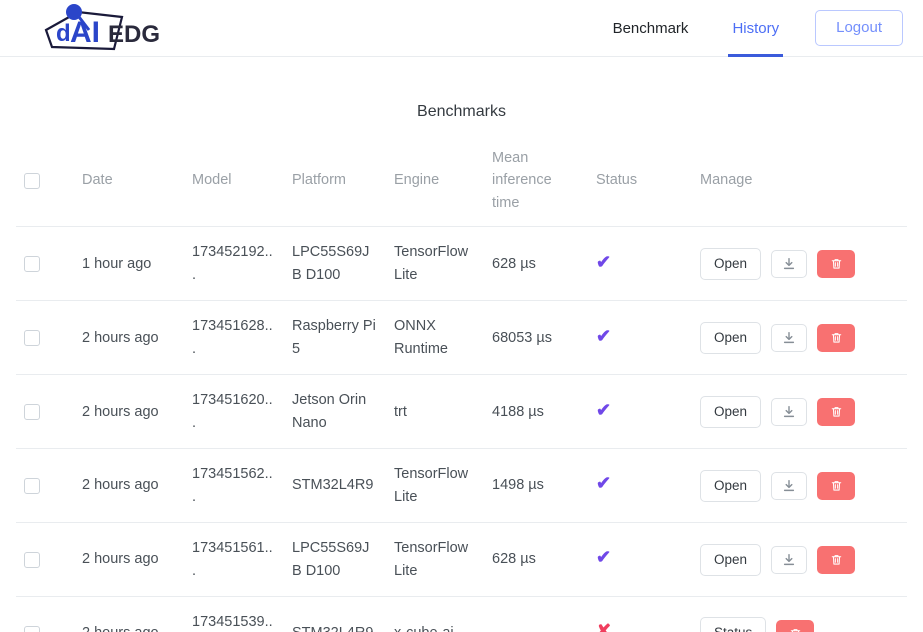 Image resolution: width=923 pixels, height=632 pixels. Describe the element at coordinates (335, 338) in the screenshot. I see `cell-platform: Raspberry Pi 5` at that location.